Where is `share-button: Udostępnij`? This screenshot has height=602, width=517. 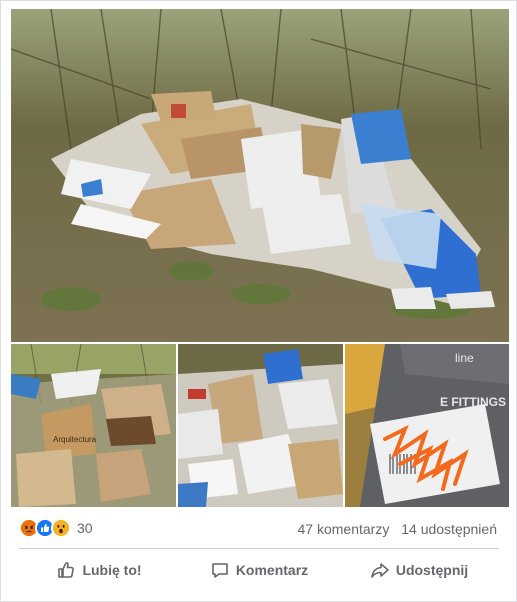
share-button: Udostępnij is located at coordinates (419, 570).